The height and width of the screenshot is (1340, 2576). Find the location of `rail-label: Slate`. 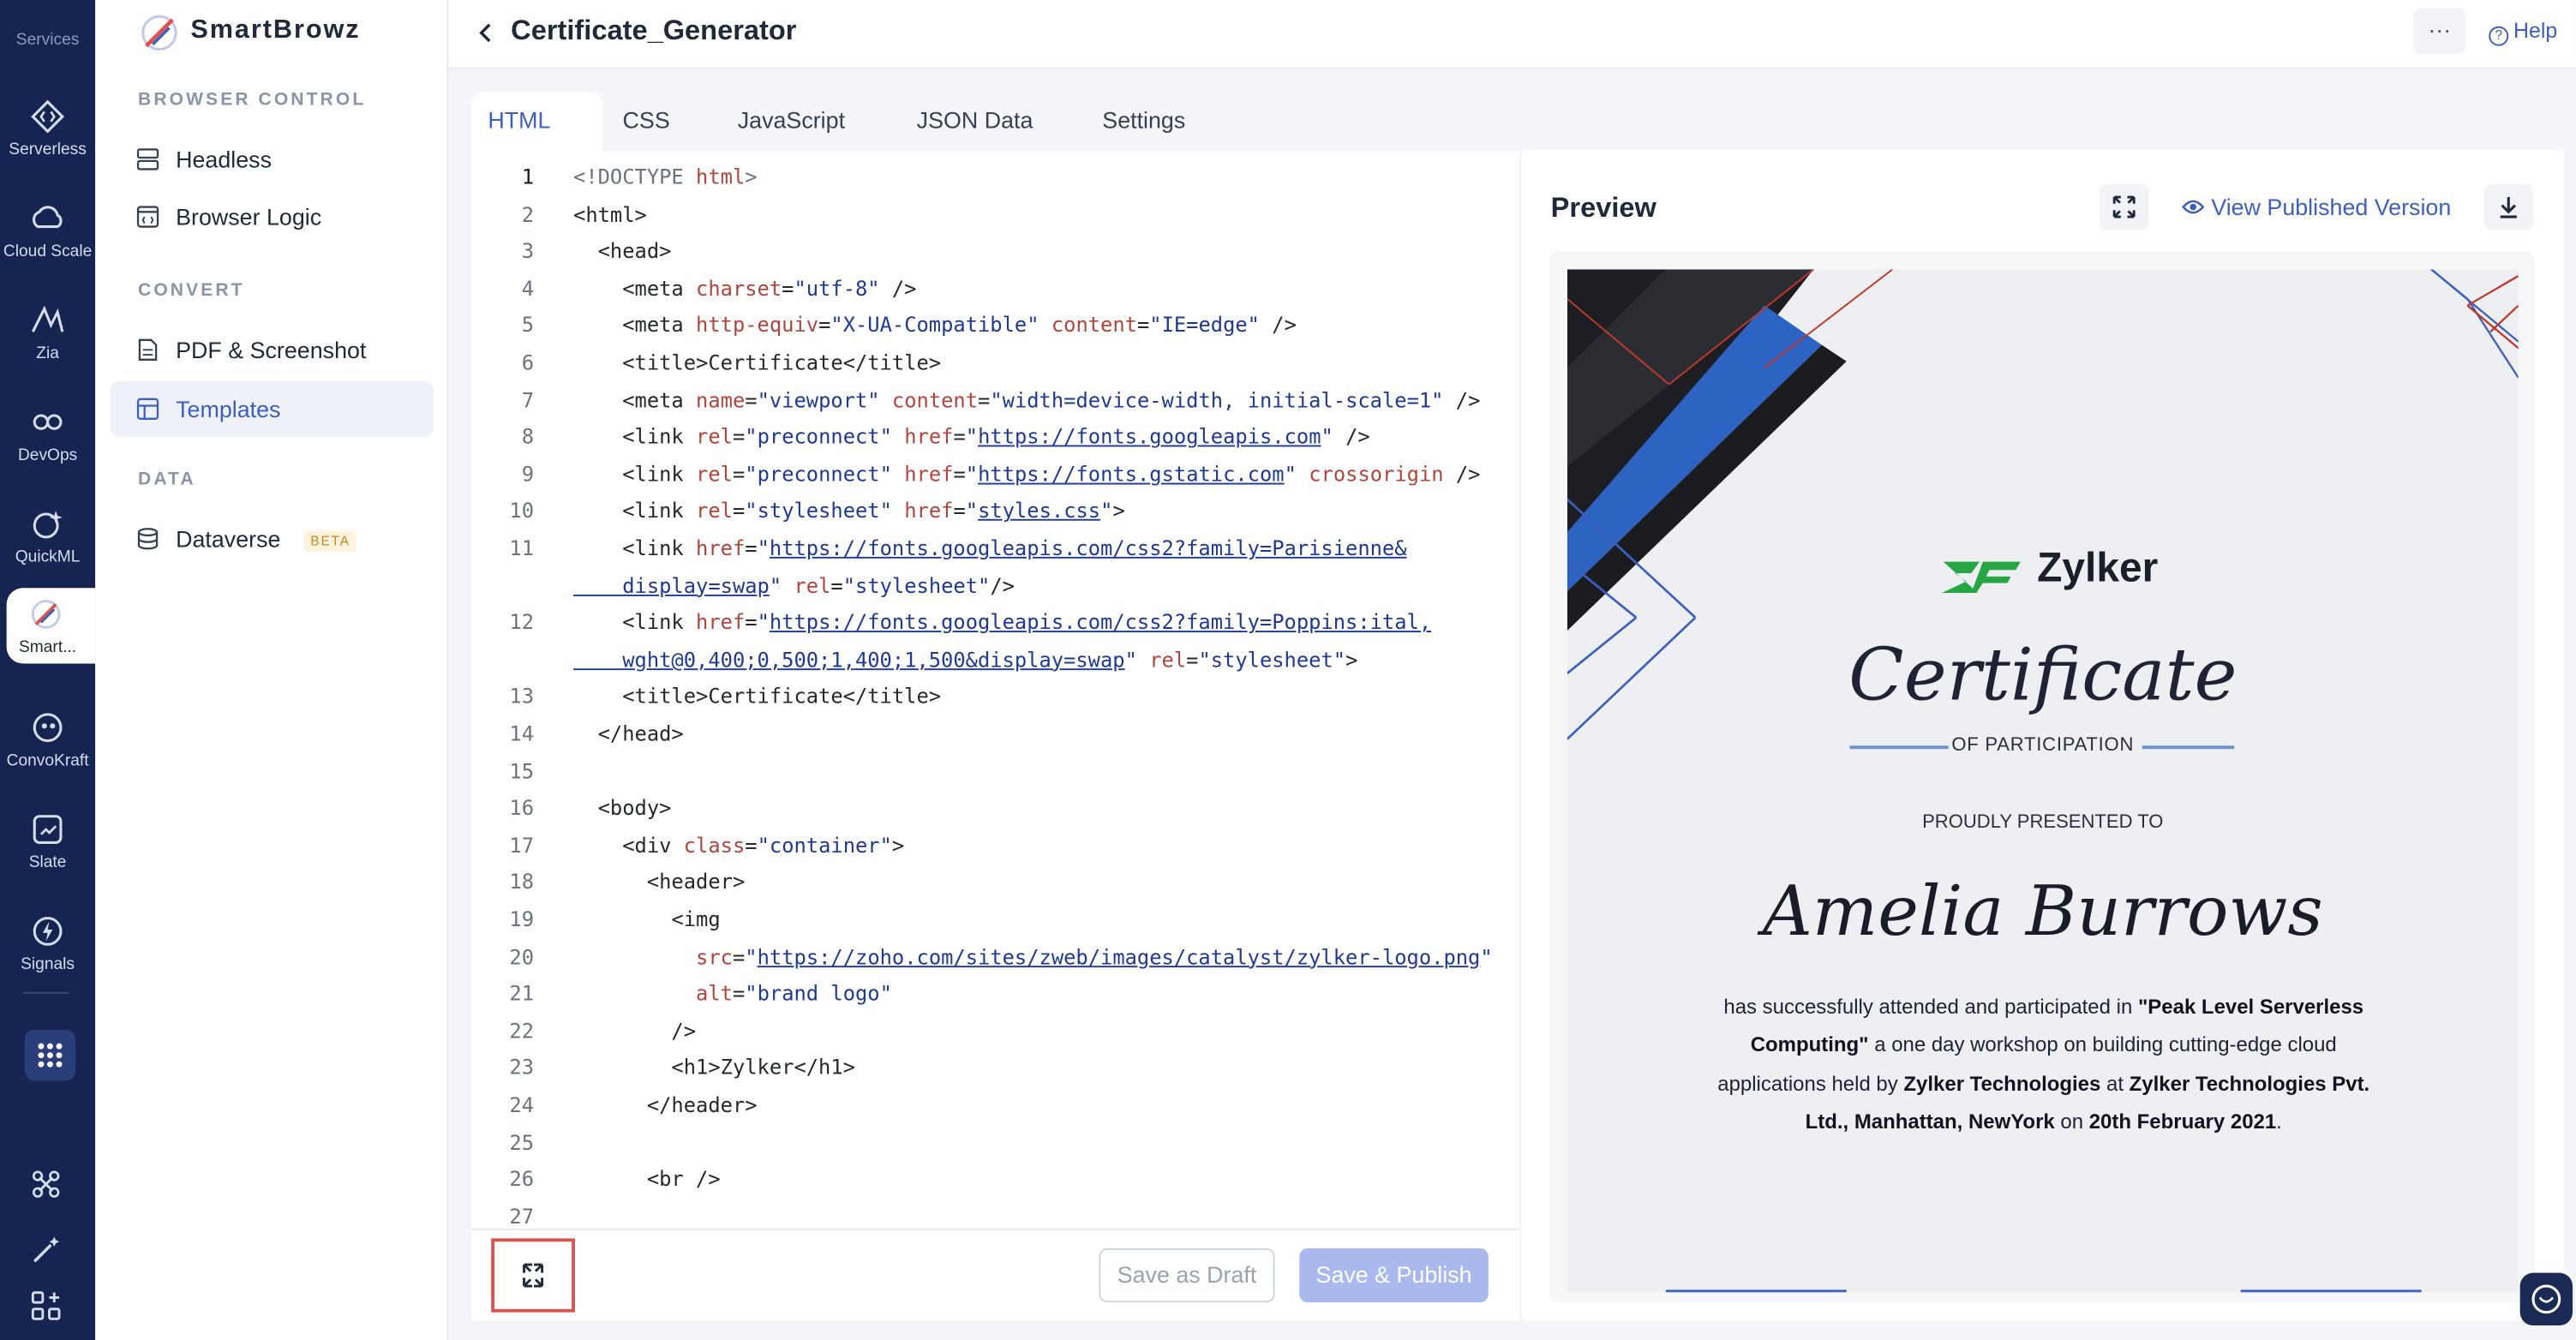

rail-label: Slate is located at coordinates (47, 862).